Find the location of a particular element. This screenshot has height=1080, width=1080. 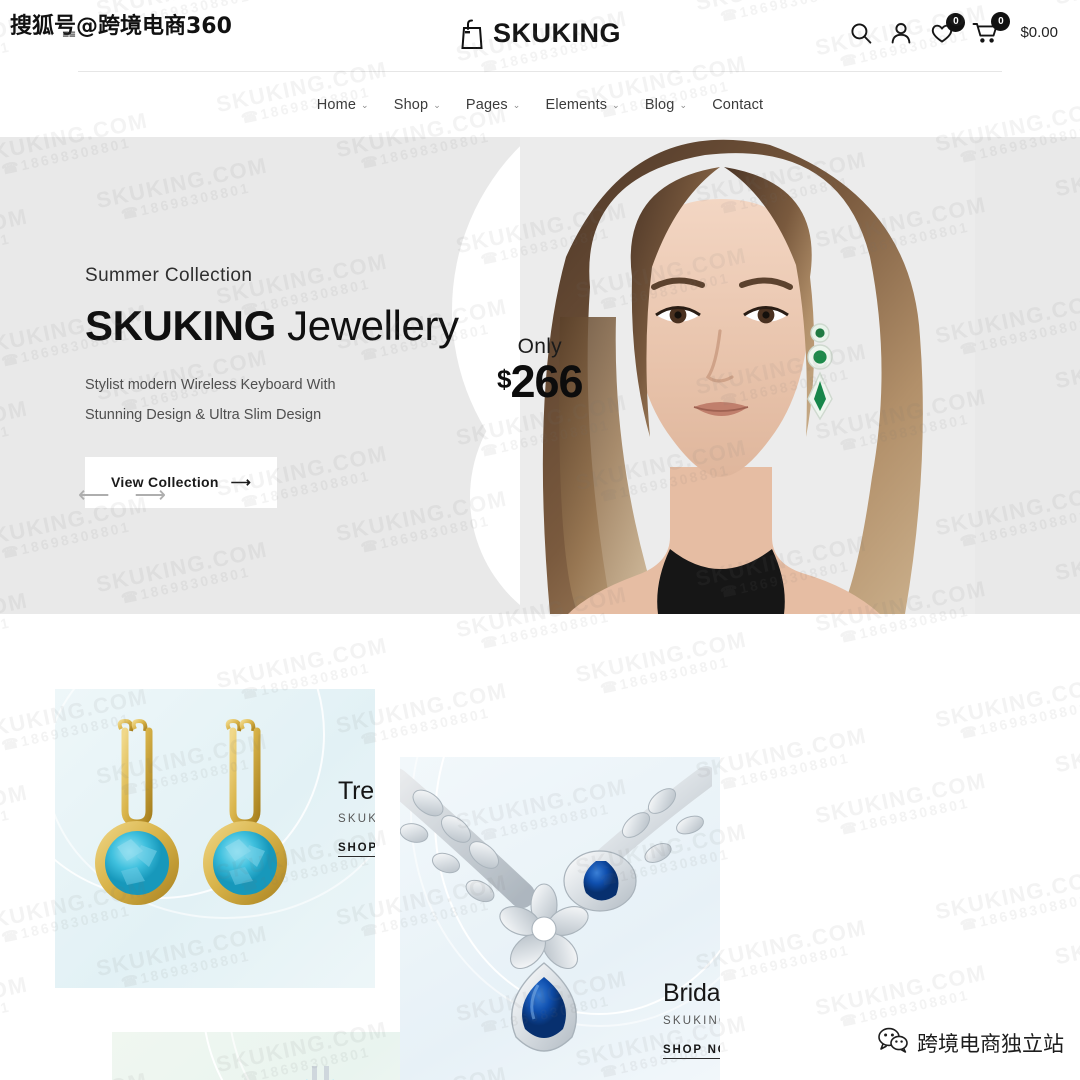

nav-item-blog: Blog ⌄ is located at coordinates (666, 105).